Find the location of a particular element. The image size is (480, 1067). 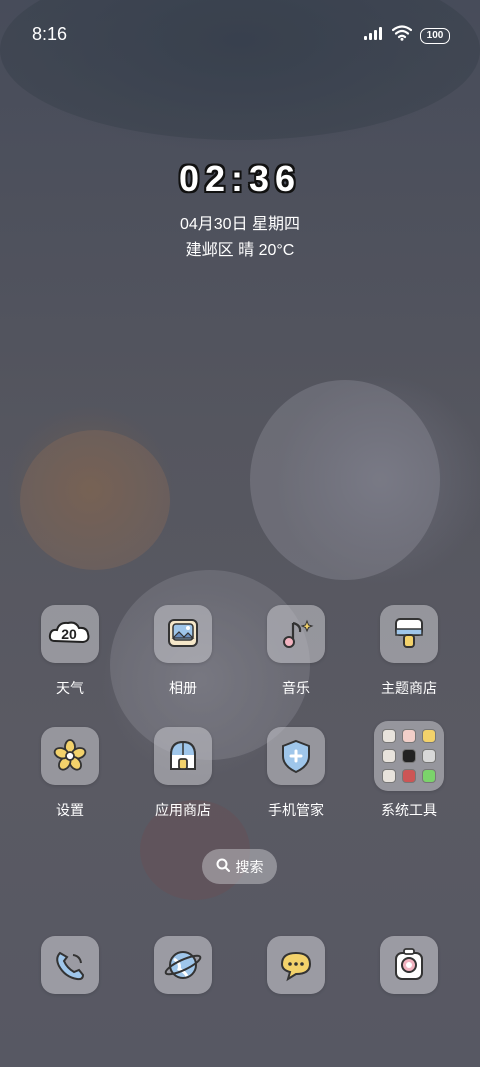

app-gallery: 相册 is located at coordinates (183, 651).